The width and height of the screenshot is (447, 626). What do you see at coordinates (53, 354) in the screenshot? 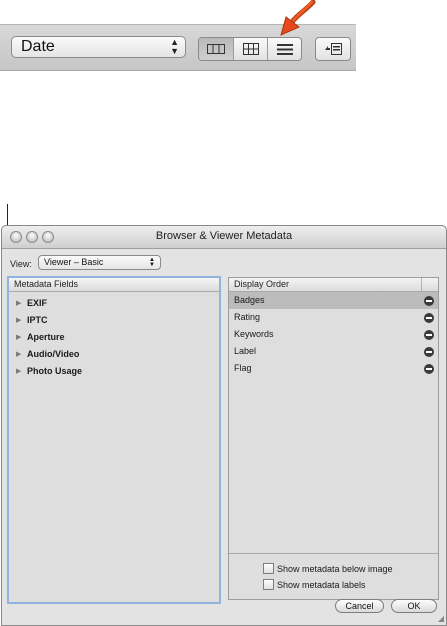
I see `tree-item-label: Audio/Video` at bounding box center [53, 354].